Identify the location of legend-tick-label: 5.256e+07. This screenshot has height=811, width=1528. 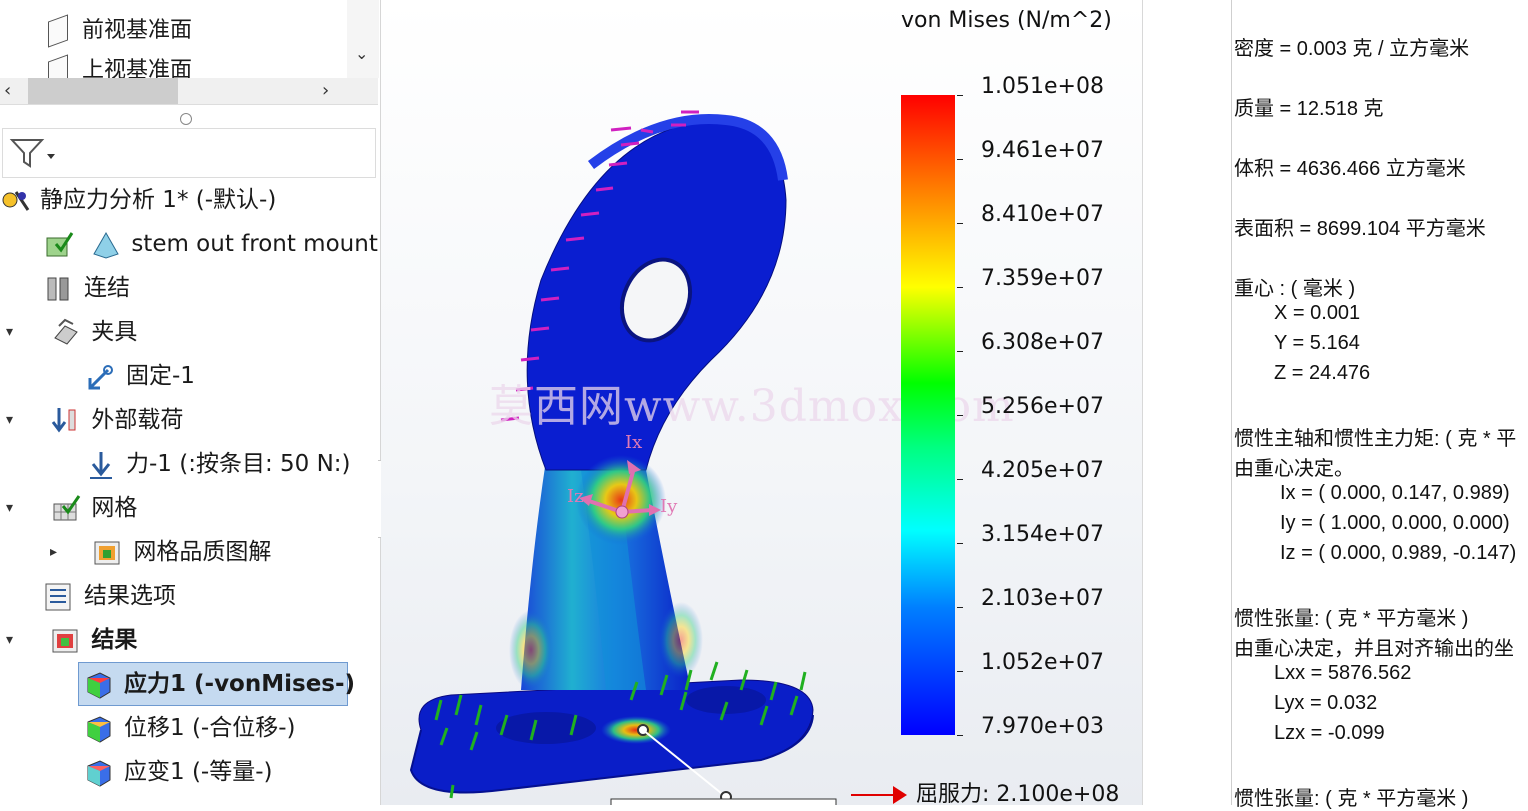
(1042, 406).